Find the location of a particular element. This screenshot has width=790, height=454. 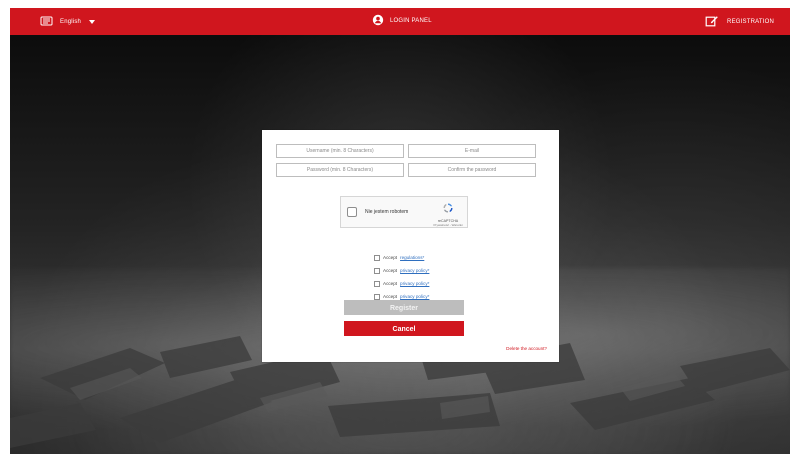

email-input is located at coordinates (472, 151).